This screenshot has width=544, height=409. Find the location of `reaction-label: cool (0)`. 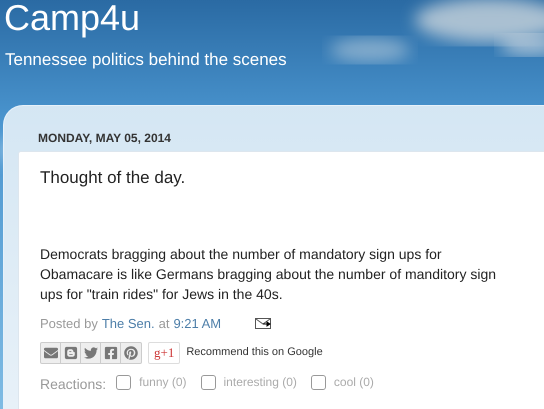

reaction-label: cool (0) is located at coordinates (354, 382).